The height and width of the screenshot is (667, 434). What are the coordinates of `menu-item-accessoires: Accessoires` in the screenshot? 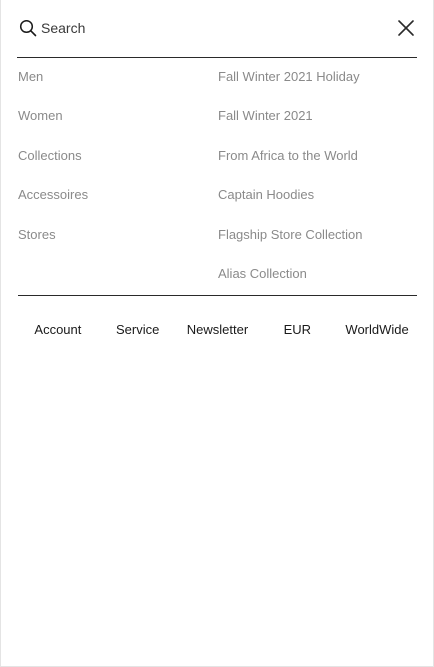 It's located at (113, 194).